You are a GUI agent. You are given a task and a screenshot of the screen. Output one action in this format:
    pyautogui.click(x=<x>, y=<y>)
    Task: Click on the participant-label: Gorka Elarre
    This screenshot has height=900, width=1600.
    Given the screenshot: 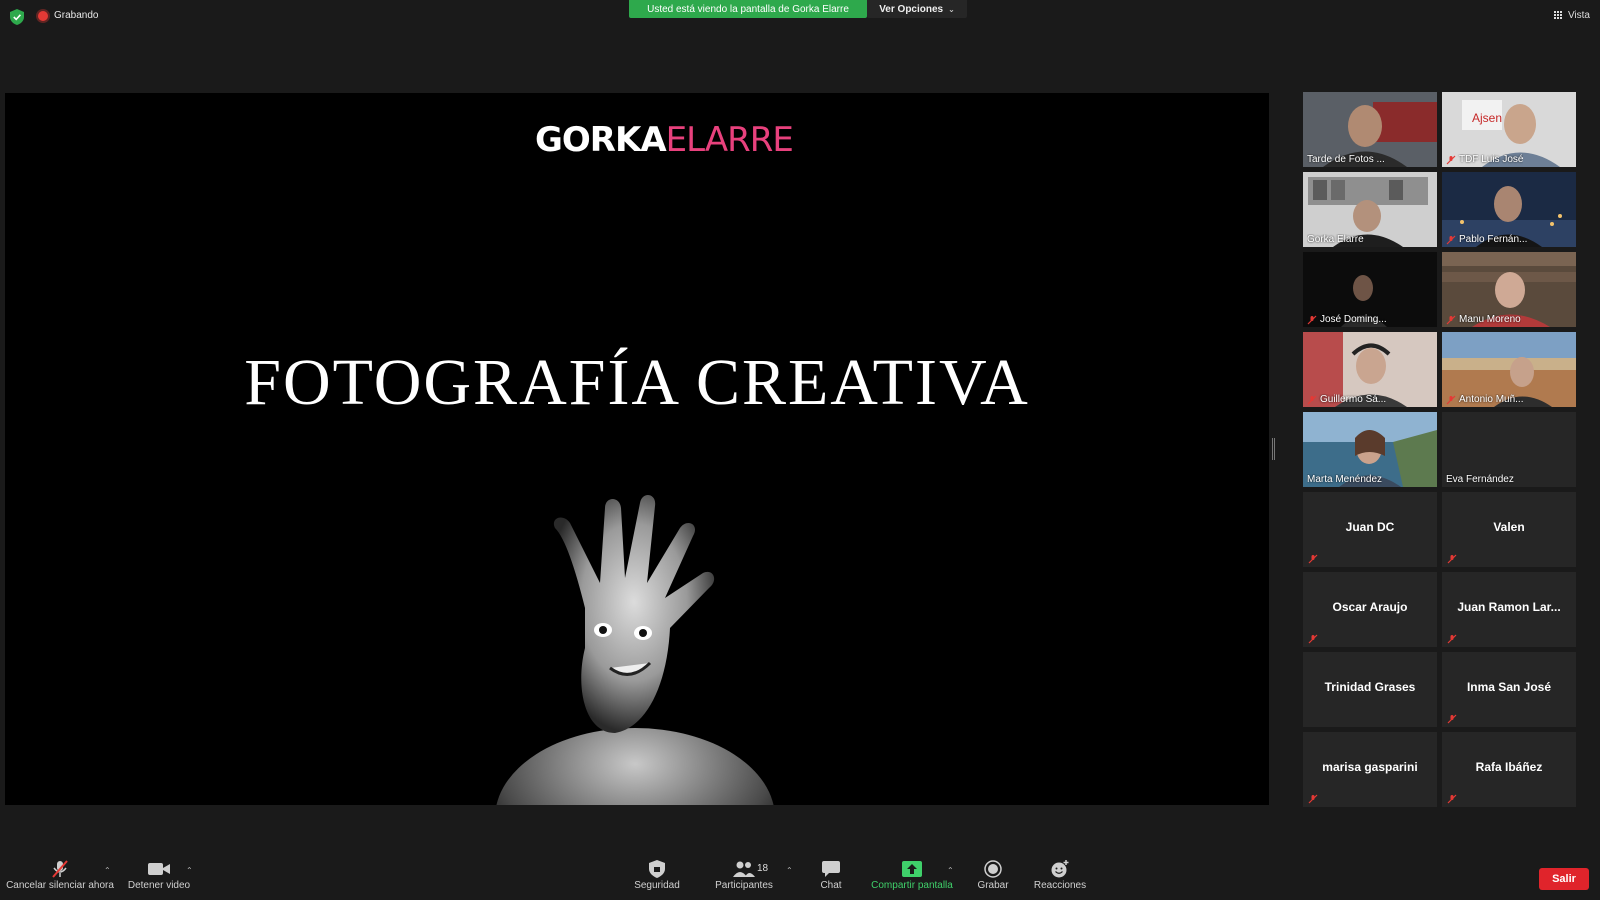 What is the action you would take?
    pyautogui.click(x=1335, y=239)
    